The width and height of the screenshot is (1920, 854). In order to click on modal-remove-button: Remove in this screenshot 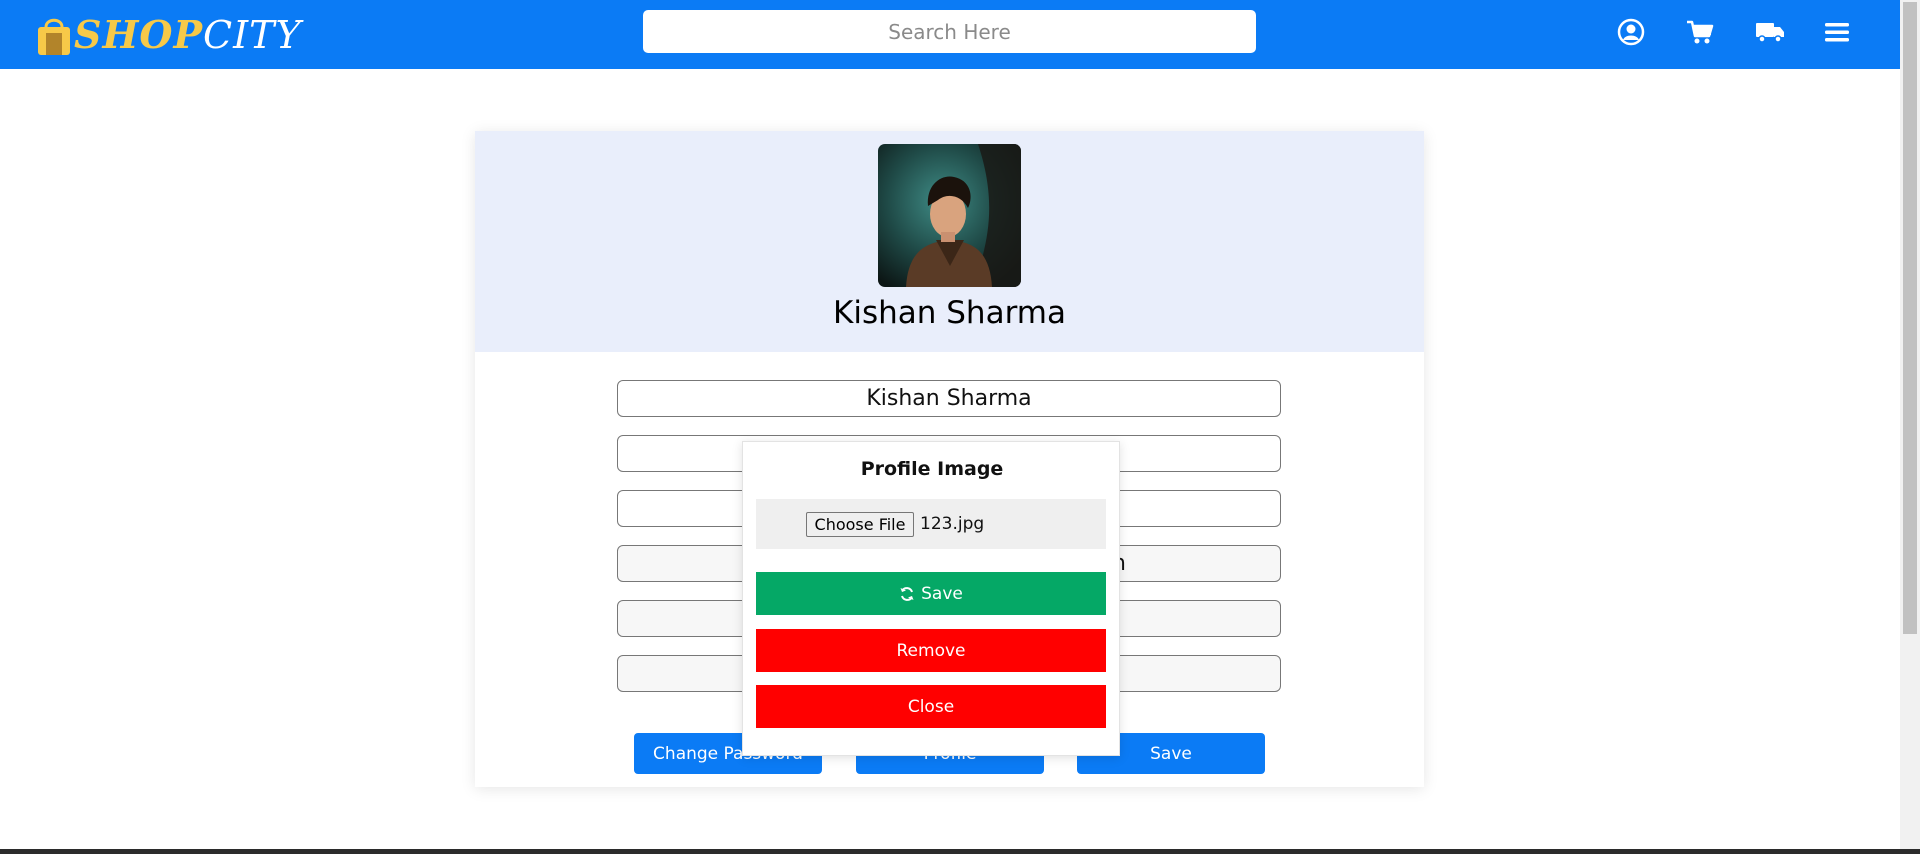, I will do `click(931, 650)`.